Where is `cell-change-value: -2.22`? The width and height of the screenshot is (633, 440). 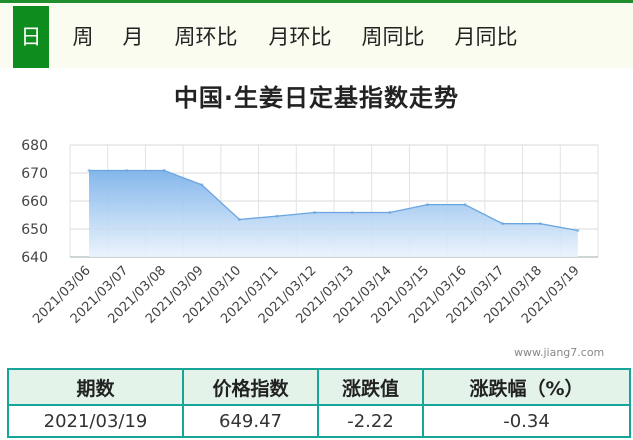 cell-change-value: -2.22 is located at coordinates (370, 421).